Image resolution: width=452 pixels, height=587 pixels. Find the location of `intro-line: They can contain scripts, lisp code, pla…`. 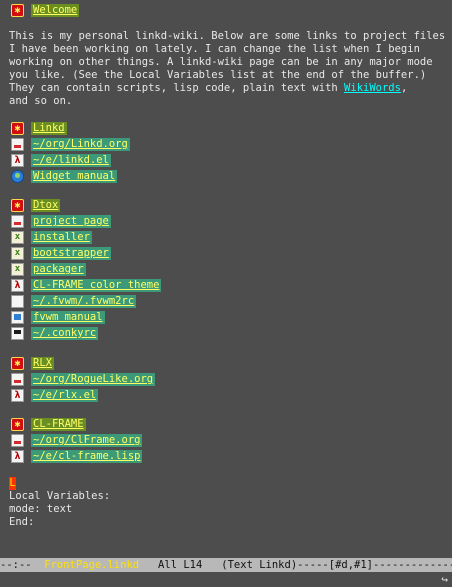

intro-line: They can contain scripts, lisp code, pla… is located at coordinates (208, 88).